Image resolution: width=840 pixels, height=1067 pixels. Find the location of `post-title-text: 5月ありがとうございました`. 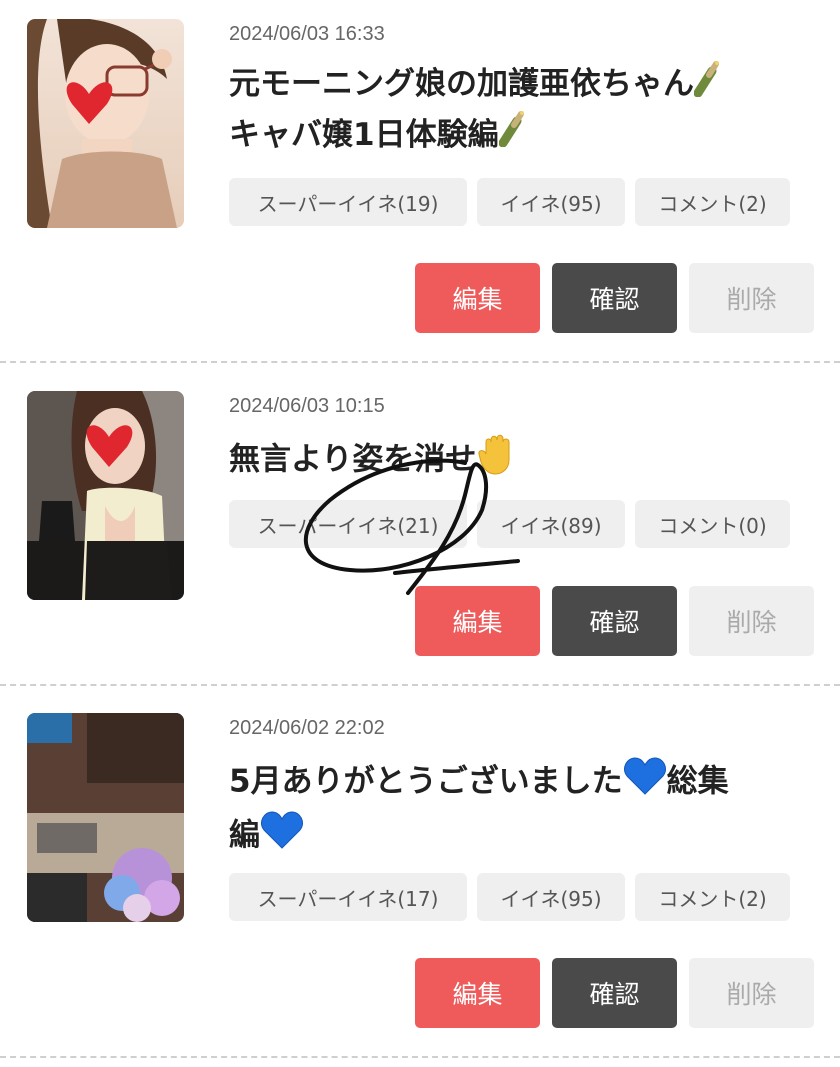

post-title-text: 5月ありがとうございました is located at coordinates (426, 781).